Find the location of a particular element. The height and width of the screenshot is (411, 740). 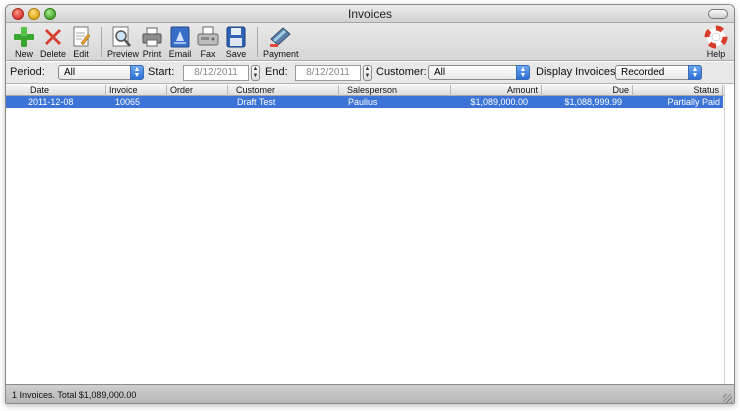

resize-grip-icon is located at coordinates (727, 398).